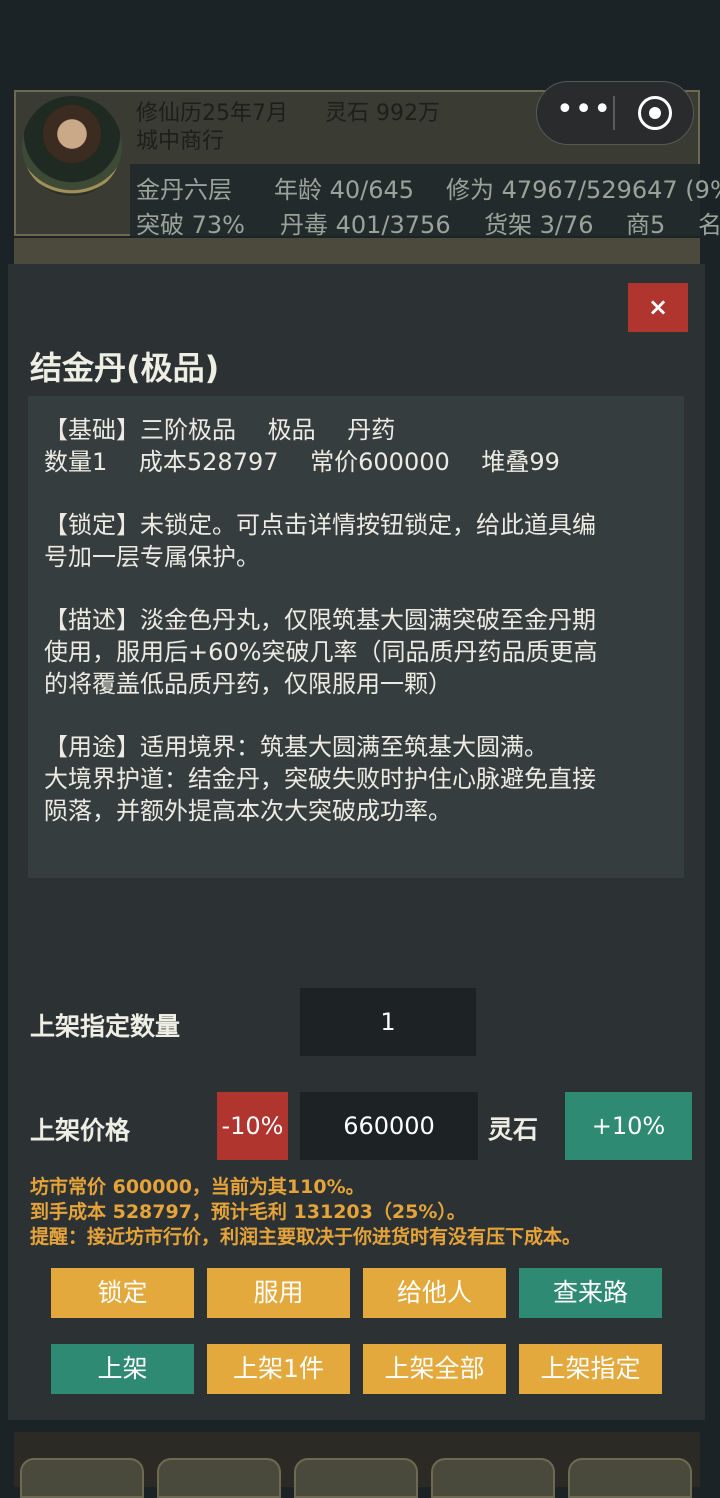 The width and height of the screenshot is (720, 1498). Describe the element at coordinates (513, 1129) in the screenshot. I see `price-unit: 灵石` at that location.